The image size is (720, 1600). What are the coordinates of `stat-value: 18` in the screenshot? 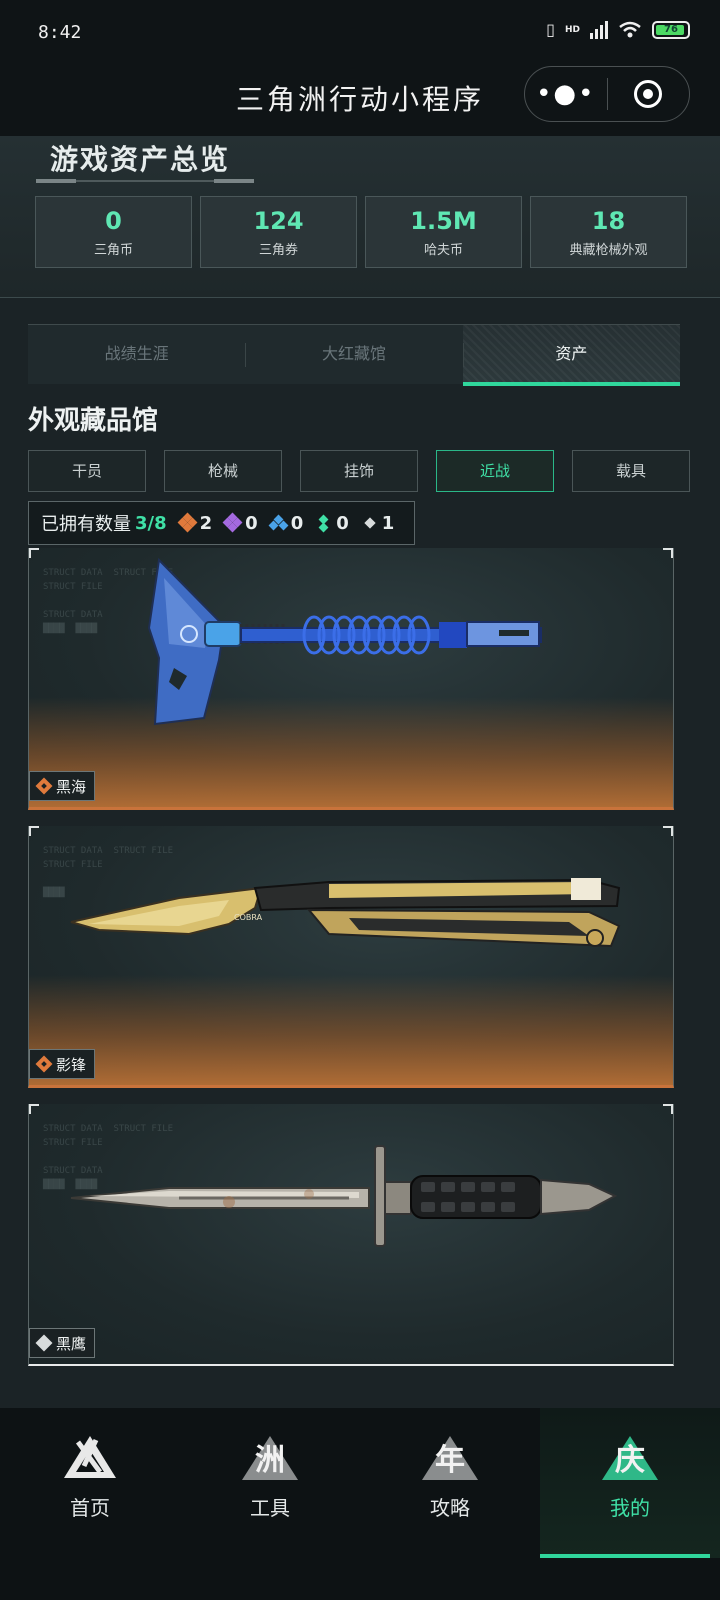 It's located at (608, 221).